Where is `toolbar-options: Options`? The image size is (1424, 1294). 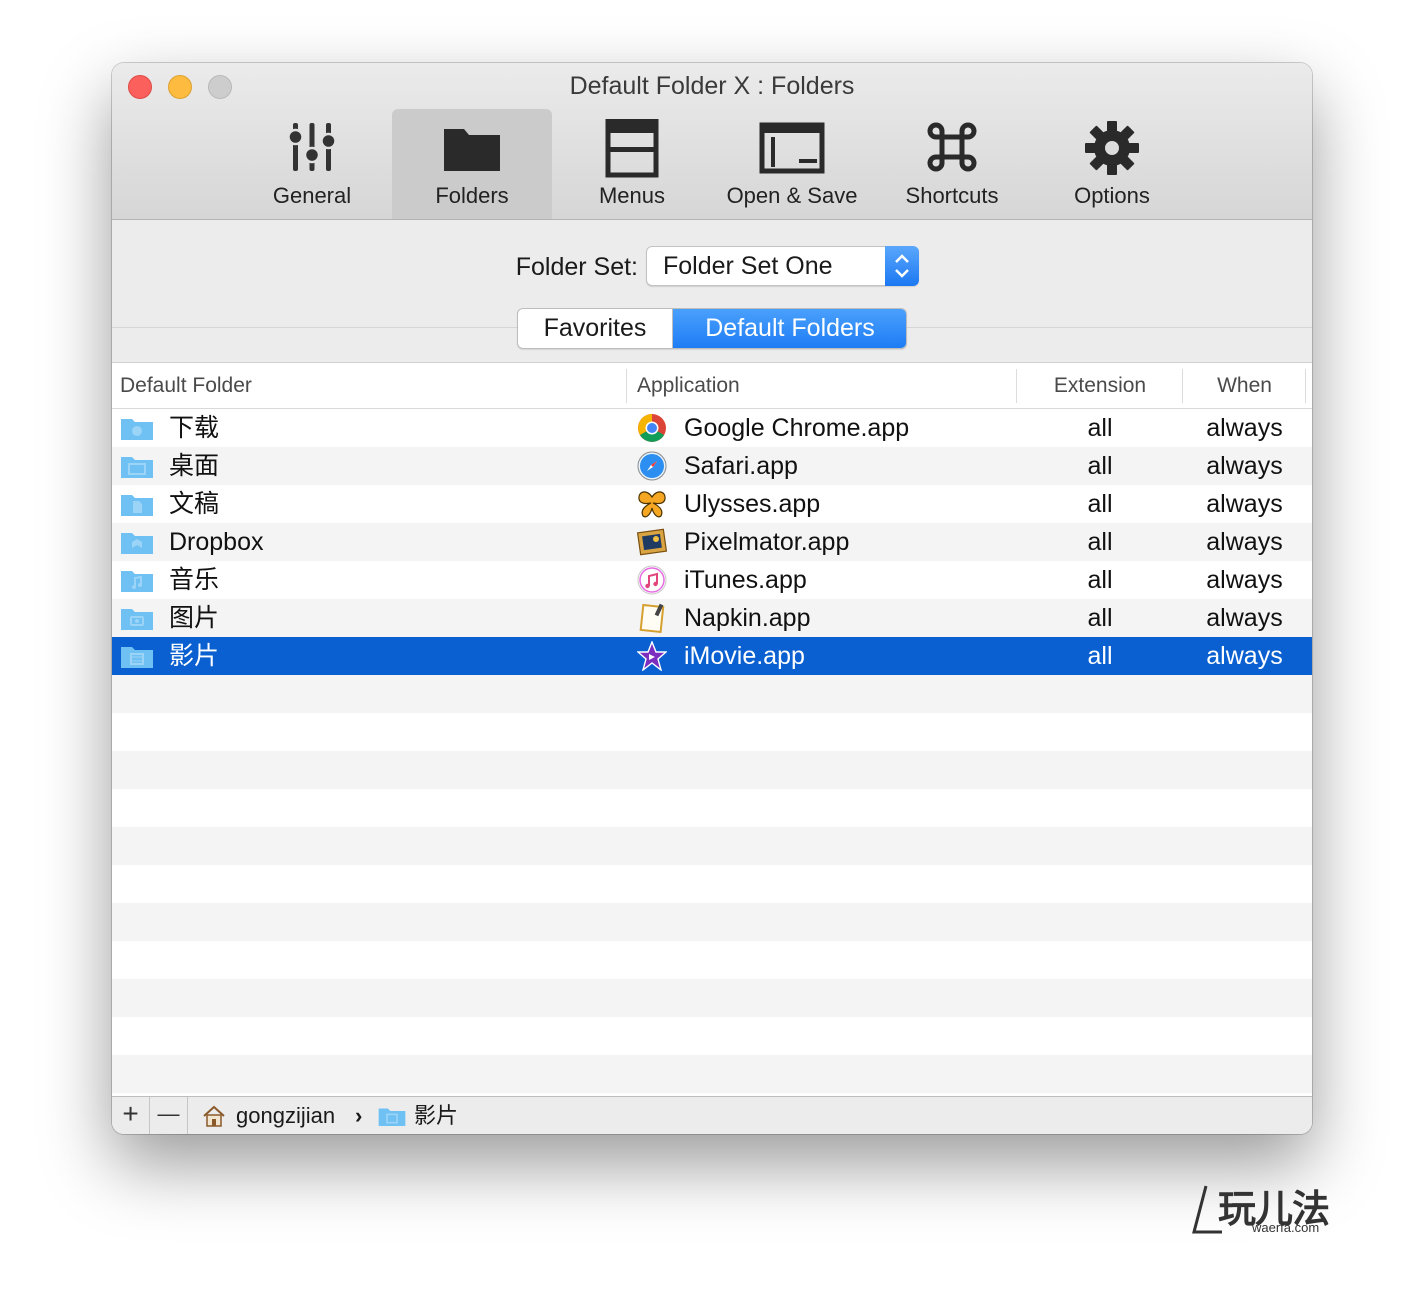
toolbar-options: Options is located at coordinates (1112, 164).